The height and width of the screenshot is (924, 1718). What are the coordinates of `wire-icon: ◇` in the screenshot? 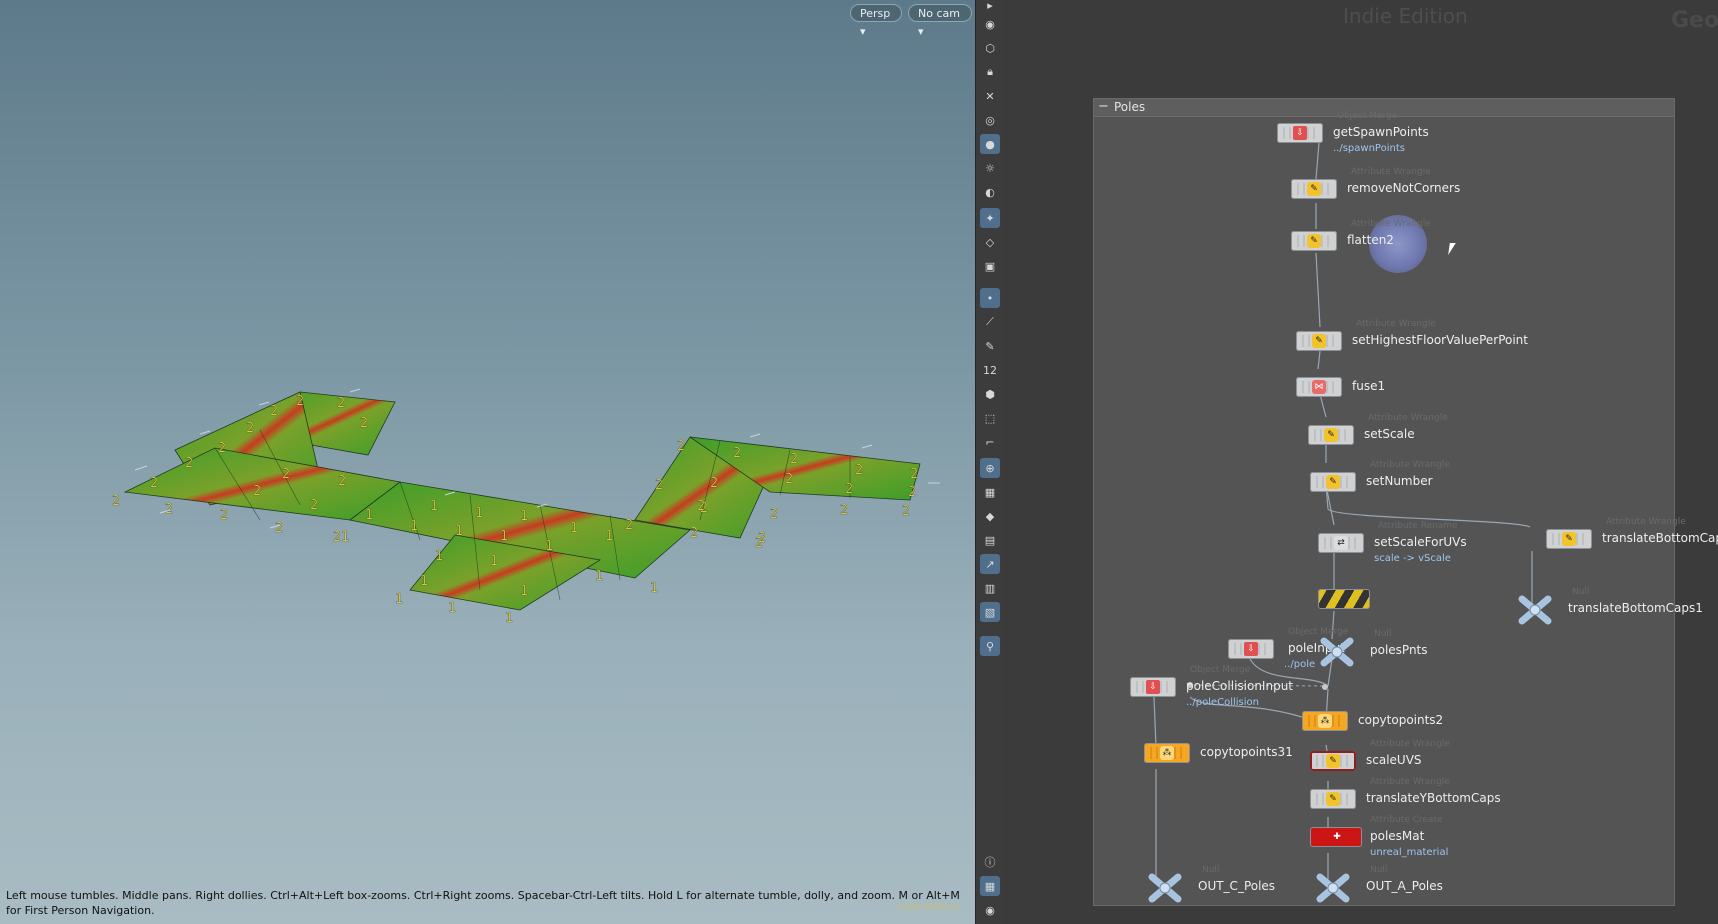 It's located at (990, 242).